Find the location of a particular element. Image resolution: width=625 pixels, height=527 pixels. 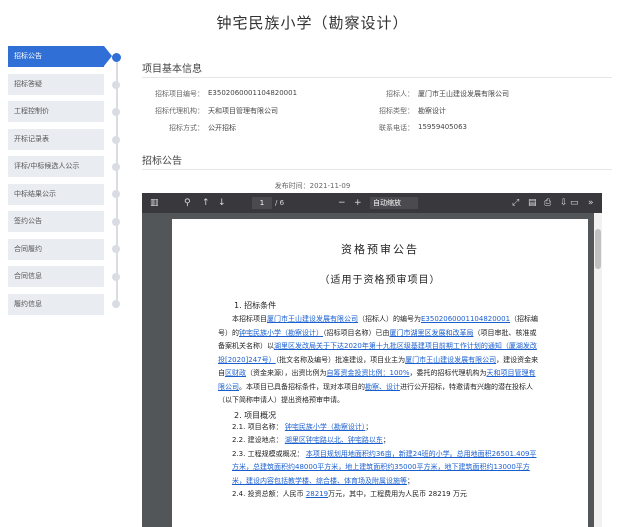

info-value: 厦门市王山建设发展有限公司 is located at coordinates (463, 94).